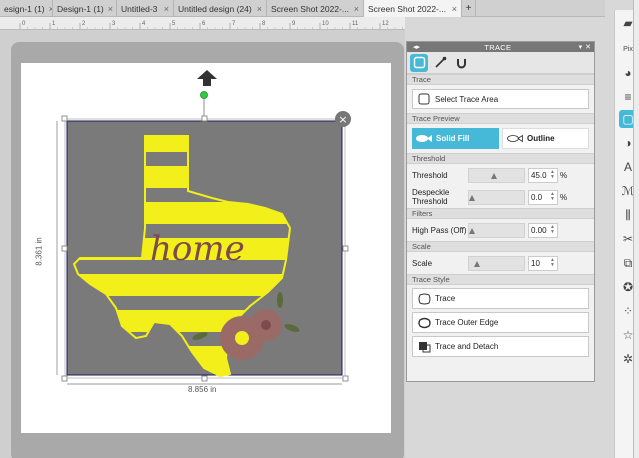 Image resolution: width=639 pixels, height=458 pixels. What do you see at coordinates (47, 253) in the screenshot?
I see `height-dimension: 8.361 in` at bounding box center [47, 253].